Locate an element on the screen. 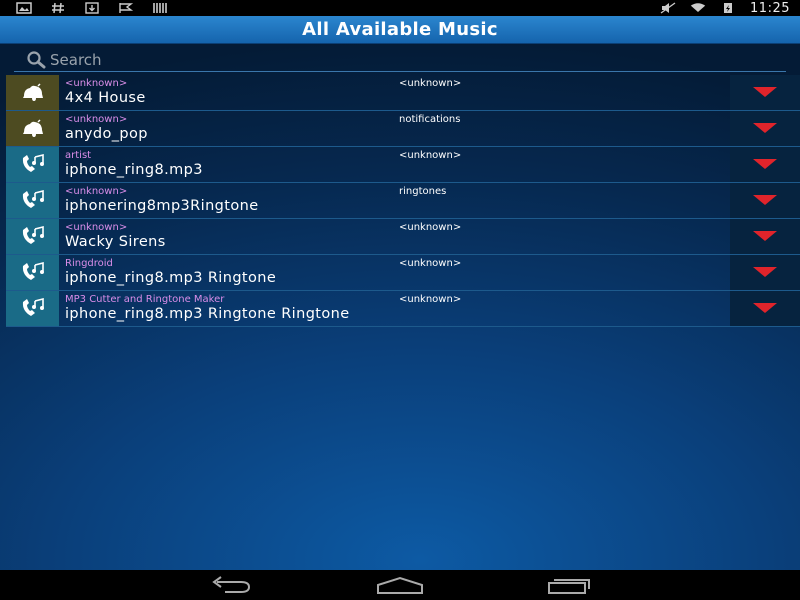 The width and height of the screenshot is (800, 600). album-label: notifications is located at coordinates (430, 119).